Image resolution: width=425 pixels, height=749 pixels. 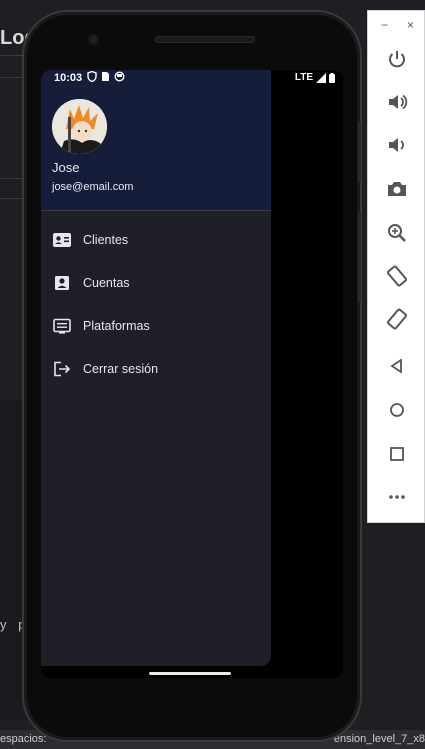 I want to click on power-icon, so click(x=397, y=59).